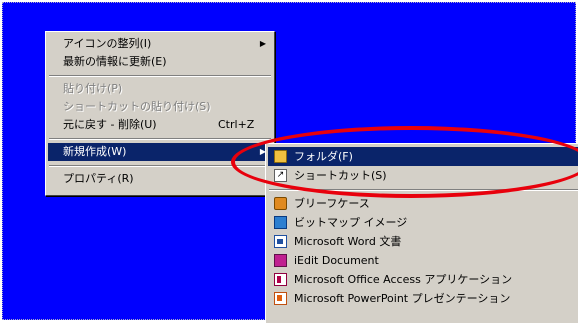 The height and width of the screenshot is (323, 578). Describe the element at coordinates (340, 175) in the screenshot. I see `submenu-item-label: ショートカット(S)` at that location.